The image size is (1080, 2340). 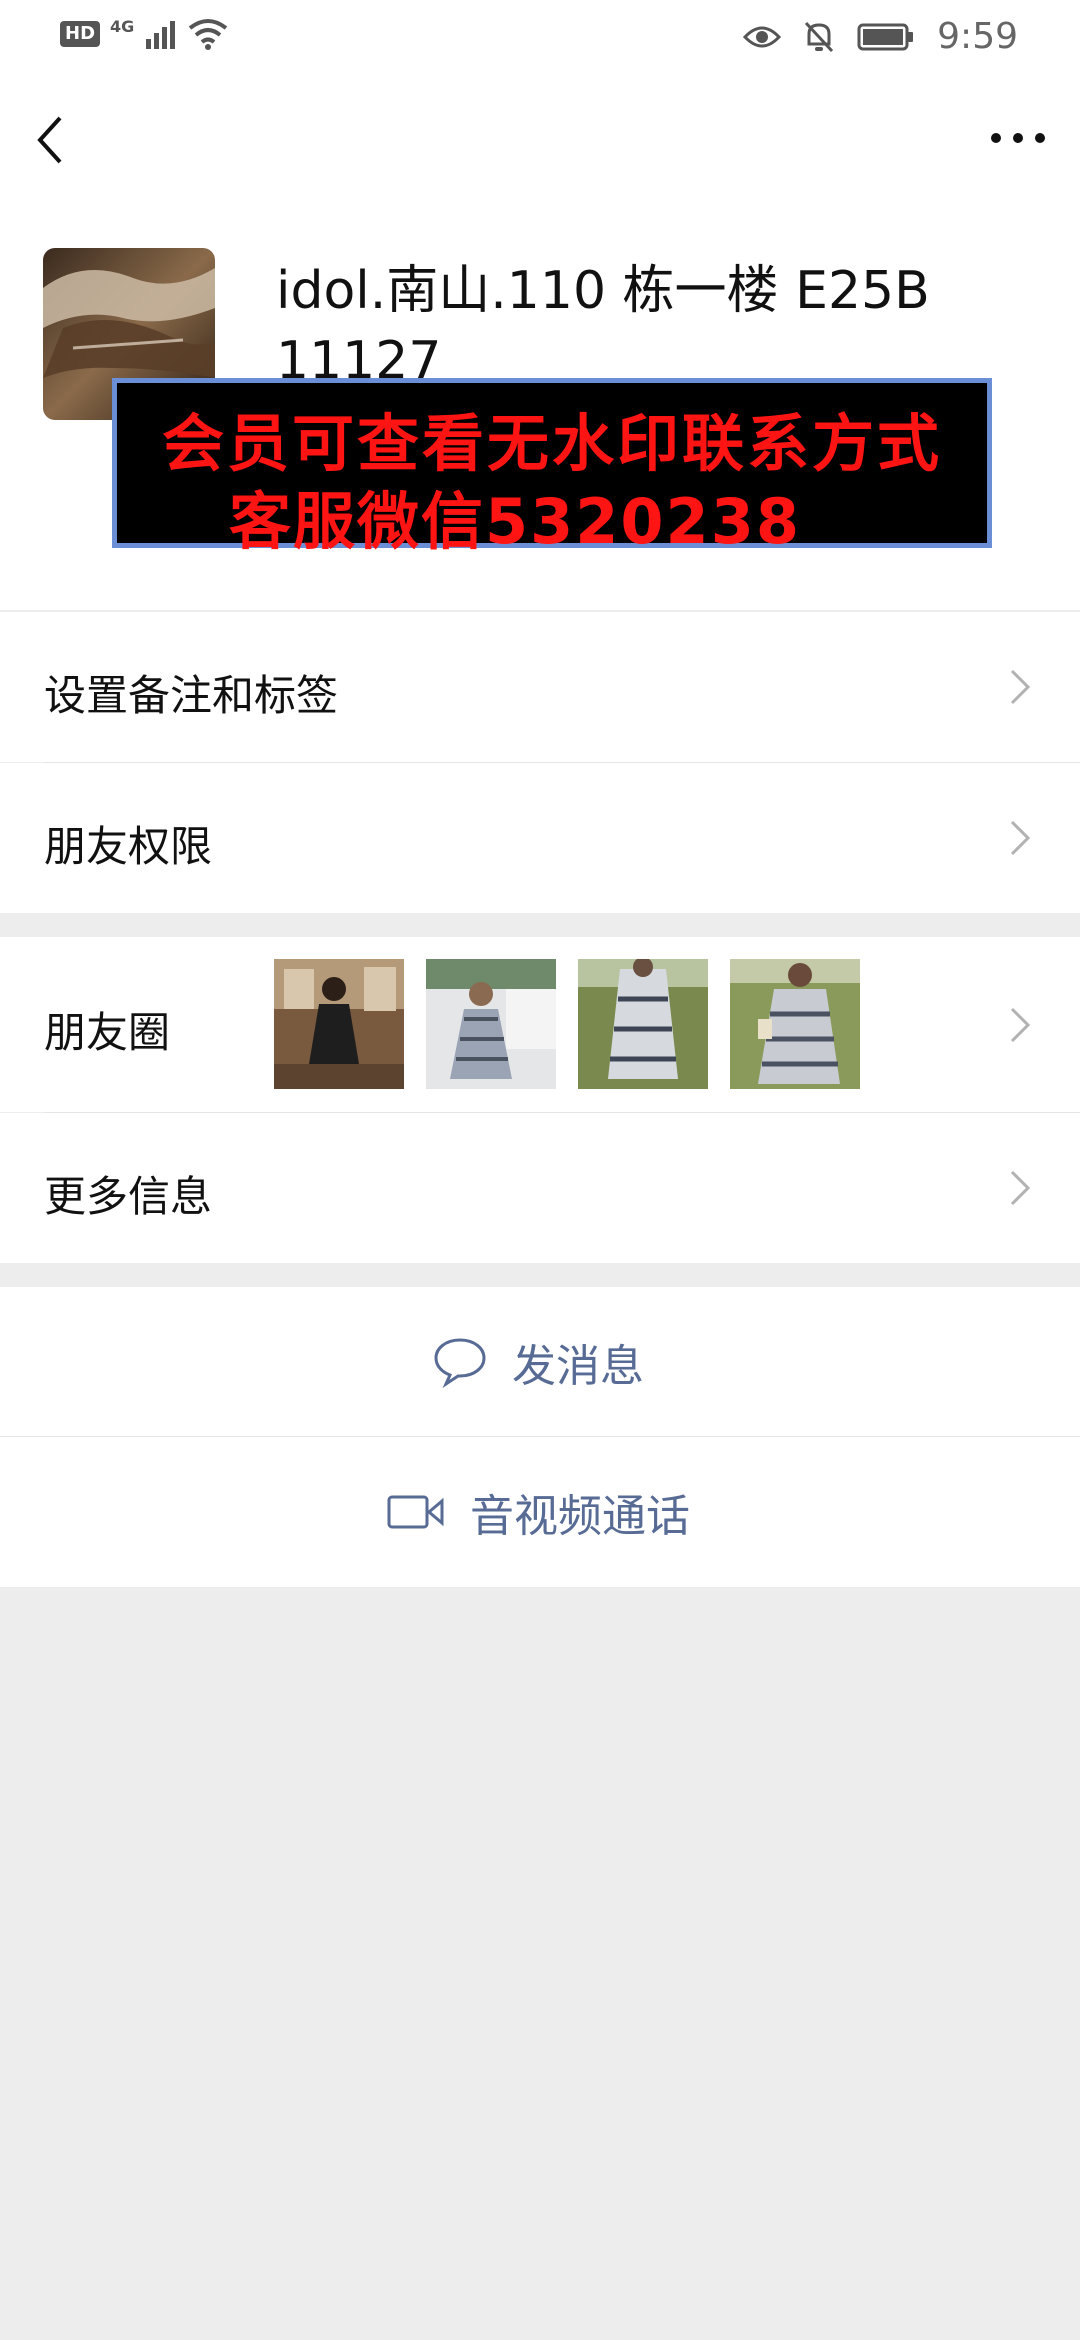 I want to click on friend-permissions-label: 朋友权限, so click(x=128, y=846).